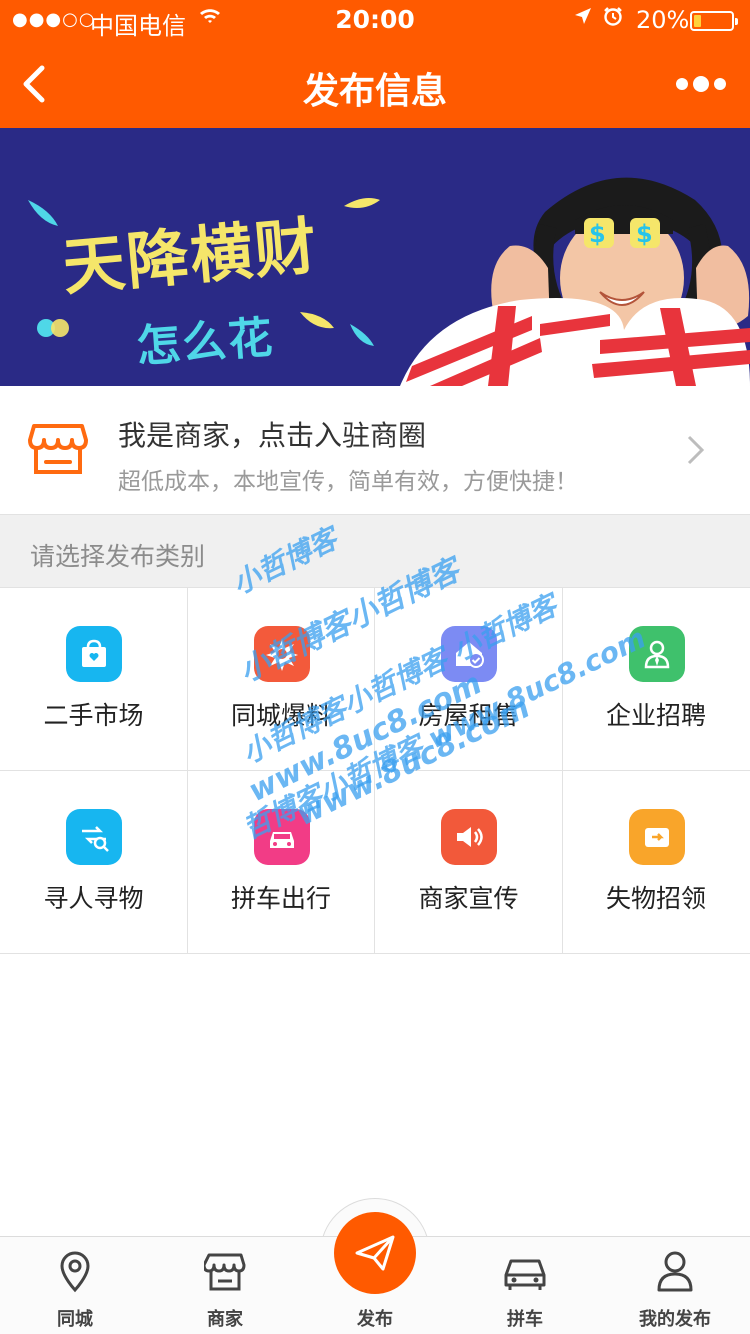  I want to click on battery-percent: 20%, so click(663, 20).